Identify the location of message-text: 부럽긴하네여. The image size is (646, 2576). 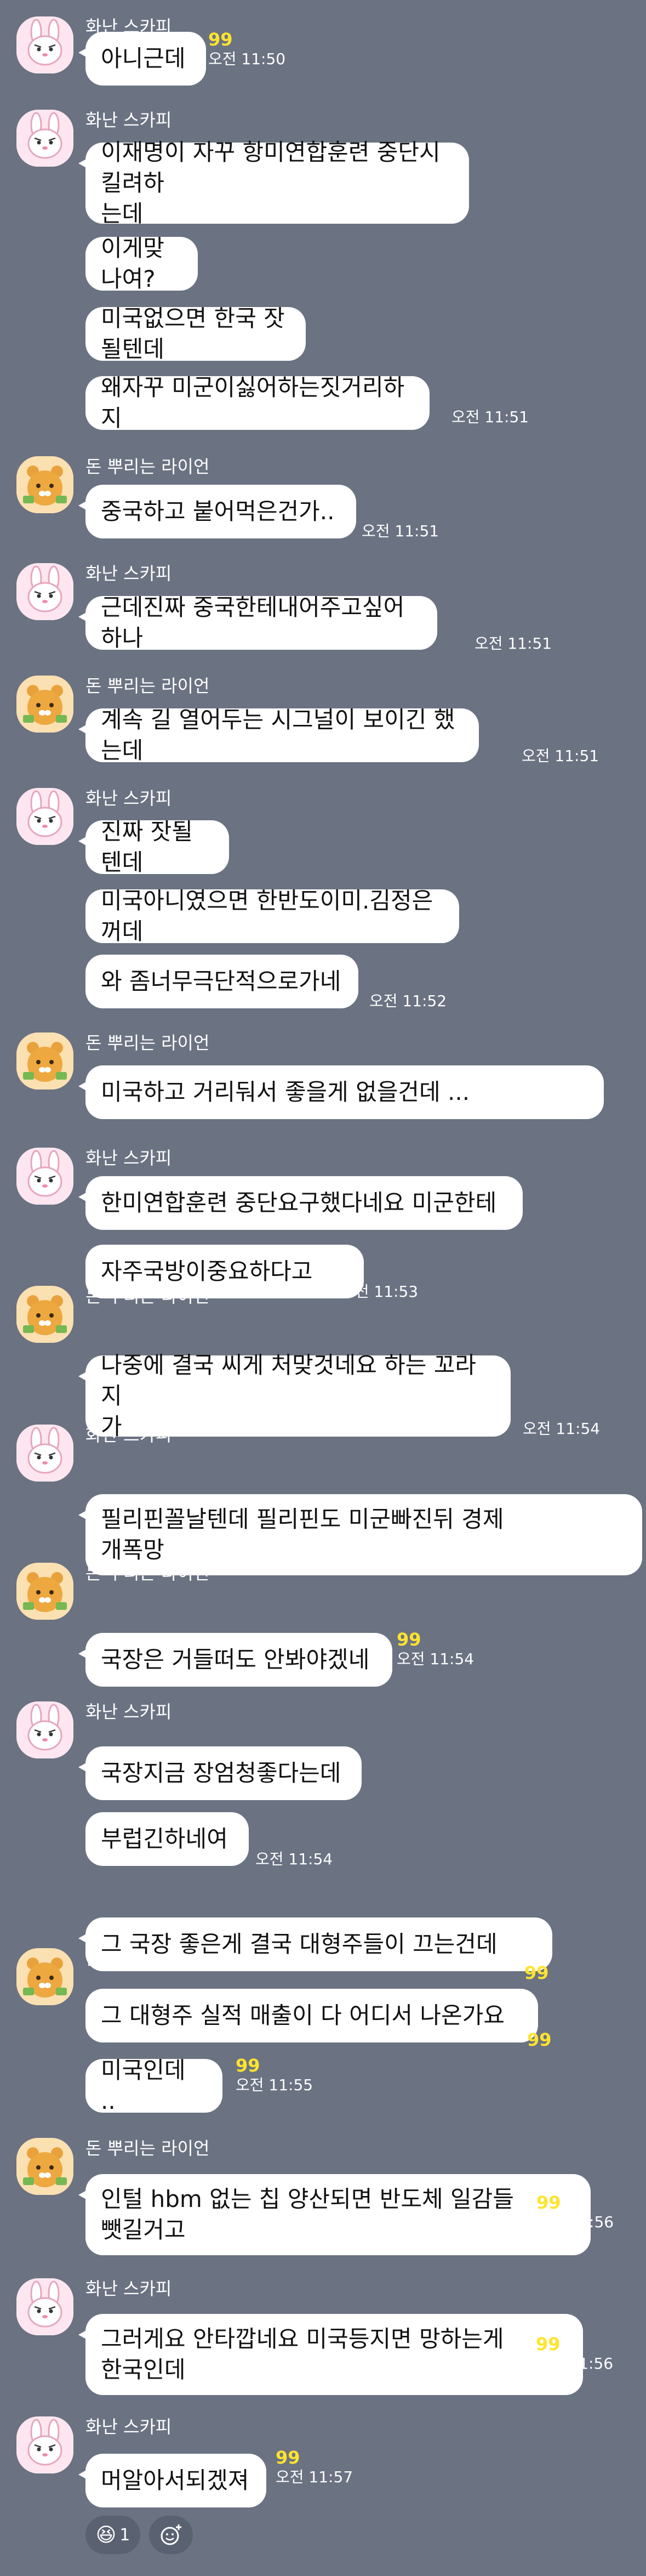
(164, 1838).